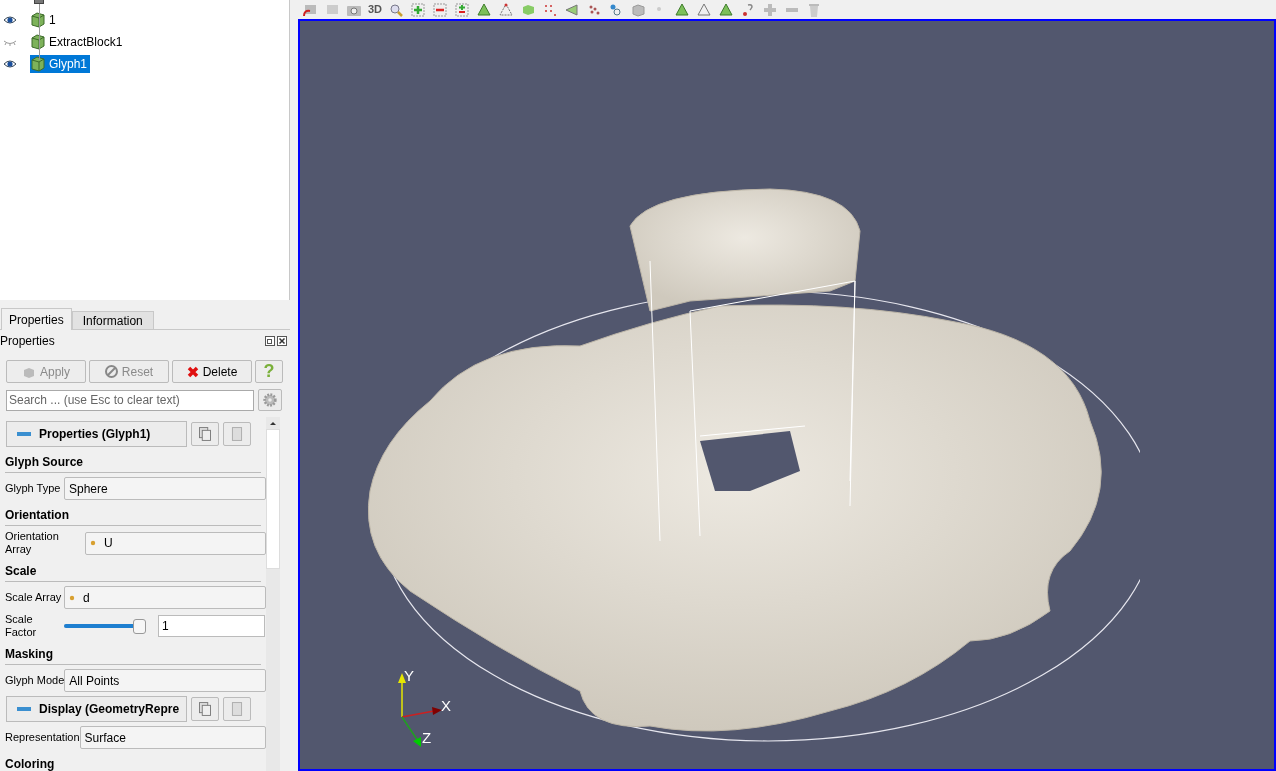  Describe the element at coordinates (36, 319) in the screenshot. I see `tab: Properties` at that location.